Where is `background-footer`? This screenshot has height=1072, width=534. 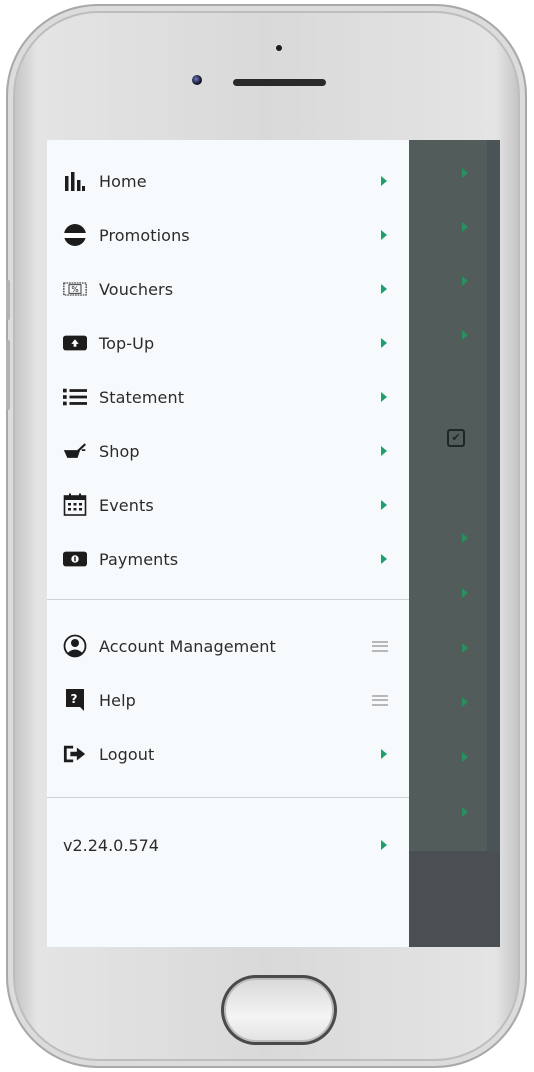
background-footer is located at coordinates (454, 899).